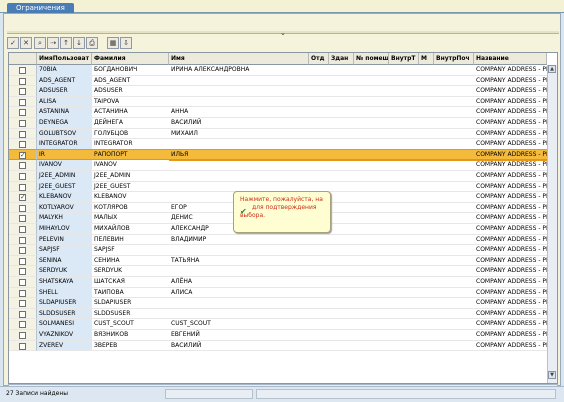  What do you see at coordinates (341, 59) in the screenshot?
I see `header-building: Здан` at bounding box center [341, 59].